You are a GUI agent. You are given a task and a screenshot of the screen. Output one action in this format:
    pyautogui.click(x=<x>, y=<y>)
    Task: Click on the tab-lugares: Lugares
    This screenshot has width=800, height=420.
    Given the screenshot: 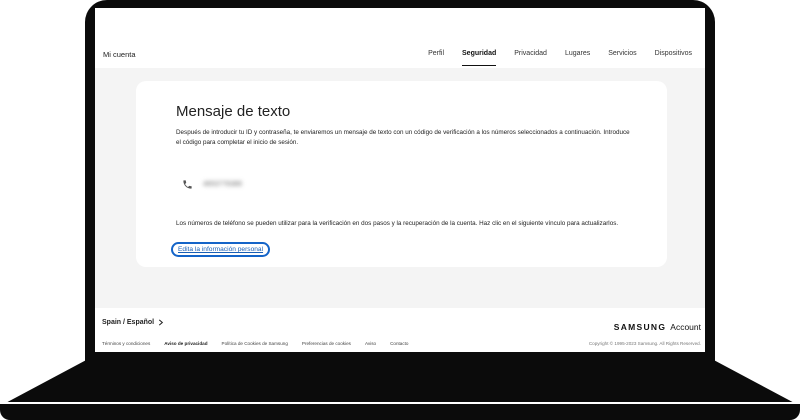 What is the action you would take?
    pyautogui.click(x=577, y=58)
    